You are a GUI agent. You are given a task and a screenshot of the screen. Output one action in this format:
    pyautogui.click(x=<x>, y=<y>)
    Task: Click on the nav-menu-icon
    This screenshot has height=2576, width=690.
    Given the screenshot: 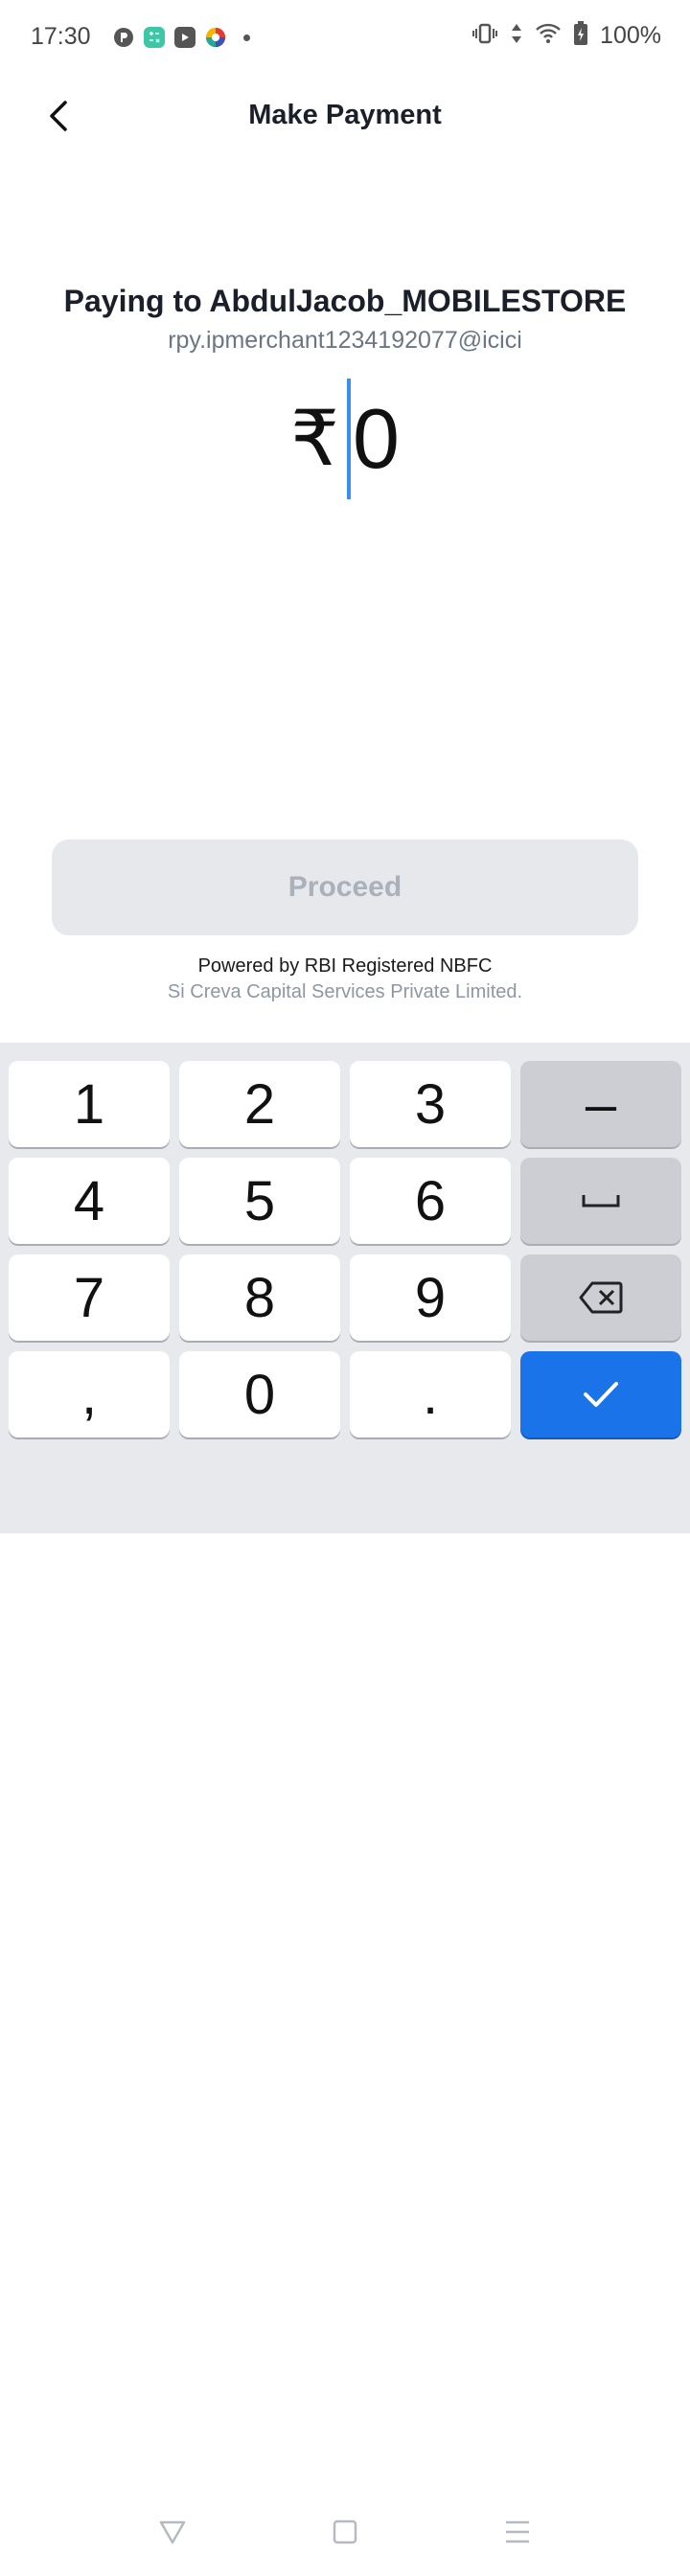 What is the action you would take?
    pyautogui.click(x=517, y=2532)
    